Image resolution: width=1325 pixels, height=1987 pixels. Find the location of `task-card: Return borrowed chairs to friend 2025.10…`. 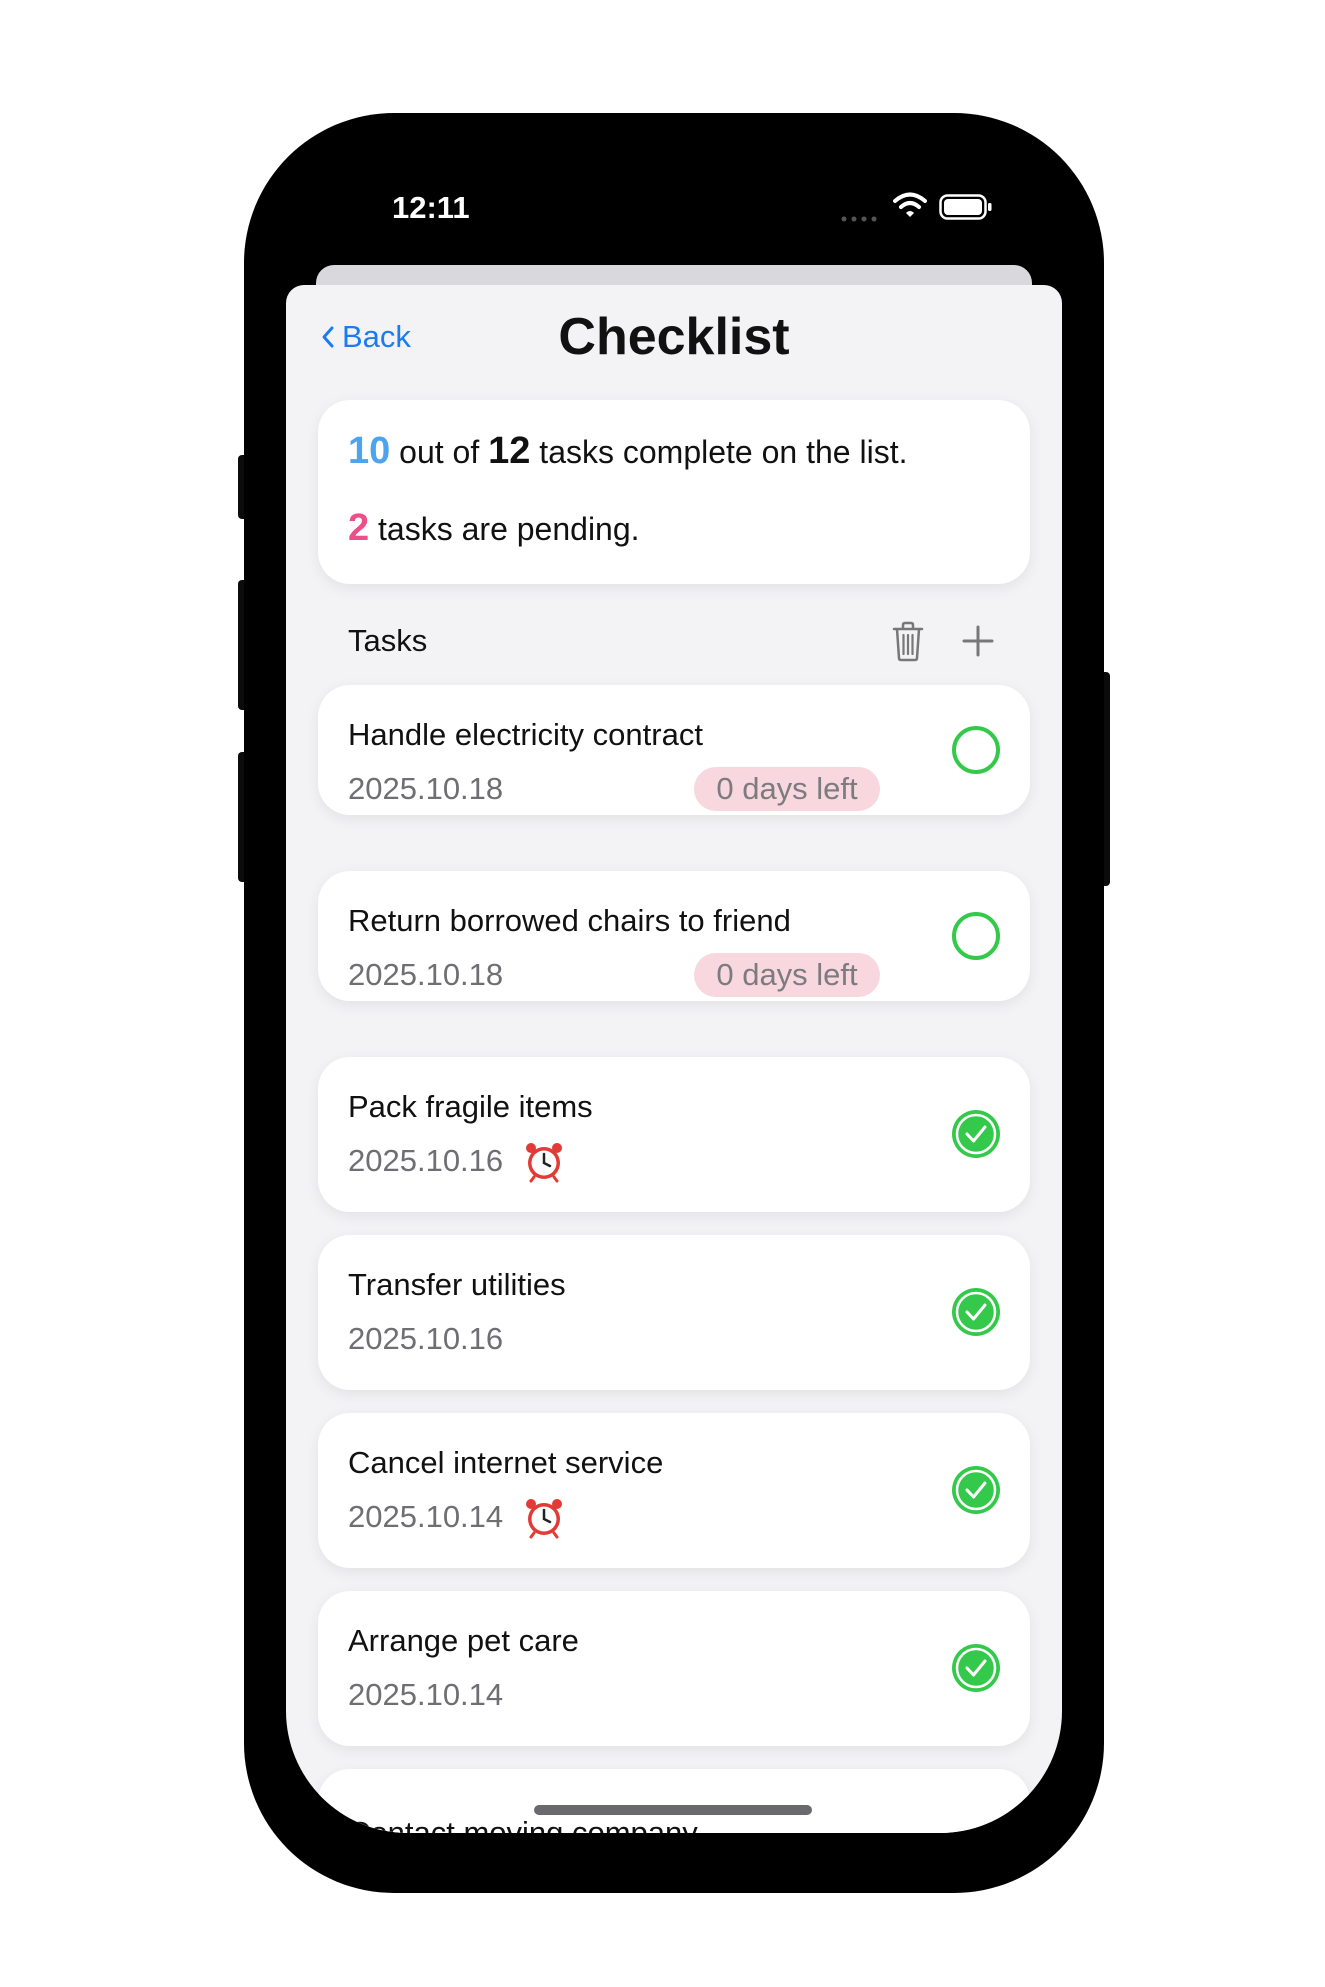

task-card: Return borrowed chairs to friend 2025.10… is located at coordinates (674, 936).